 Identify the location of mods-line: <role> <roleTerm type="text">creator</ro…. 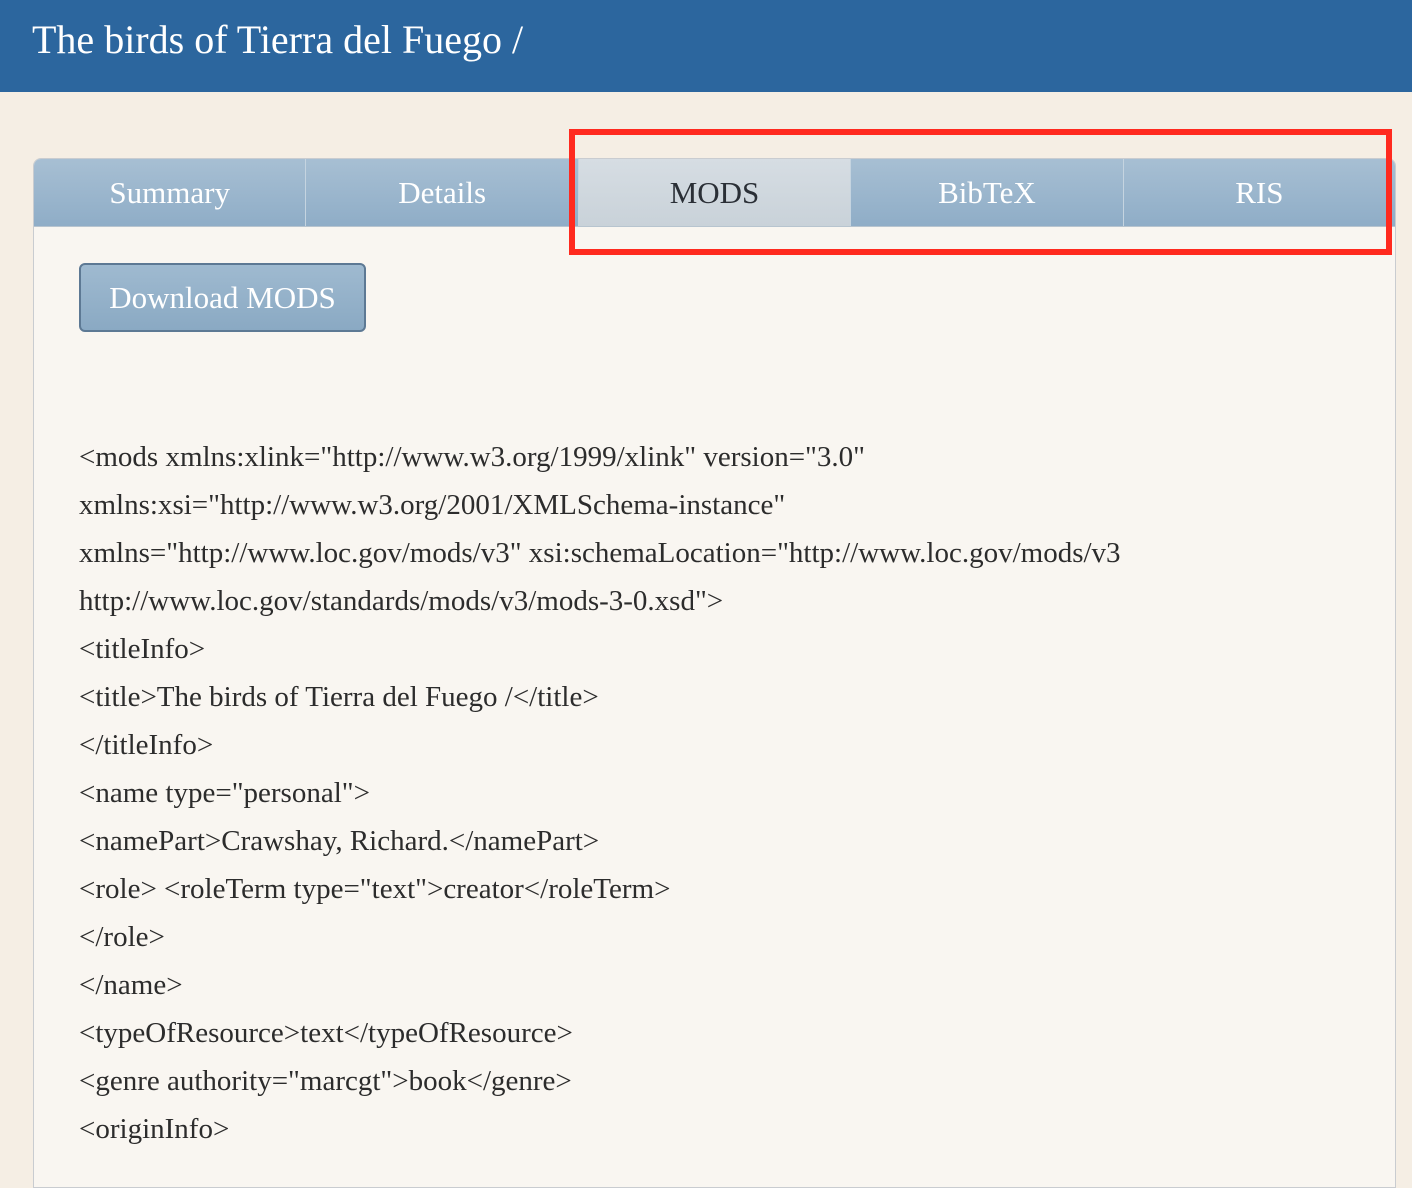
(375, 889).